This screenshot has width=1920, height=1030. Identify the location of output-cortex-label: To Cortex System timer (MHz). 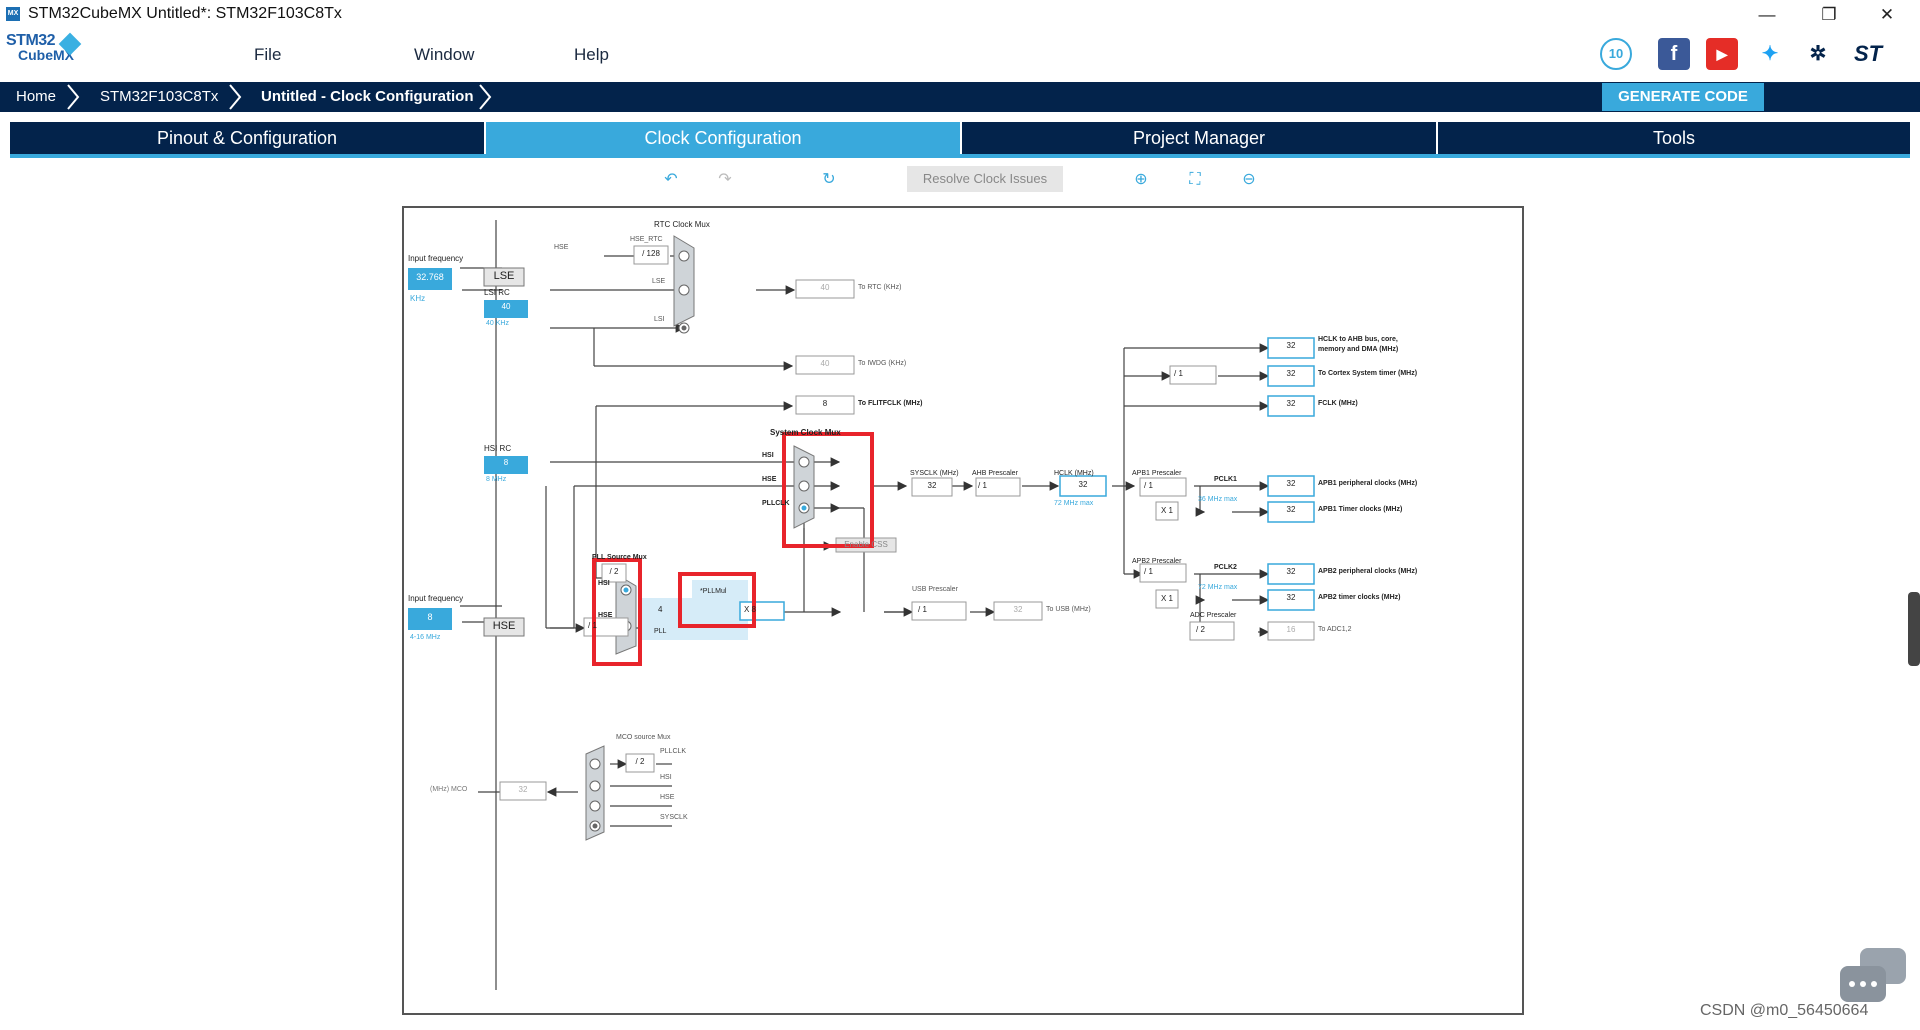
(1368, 373).